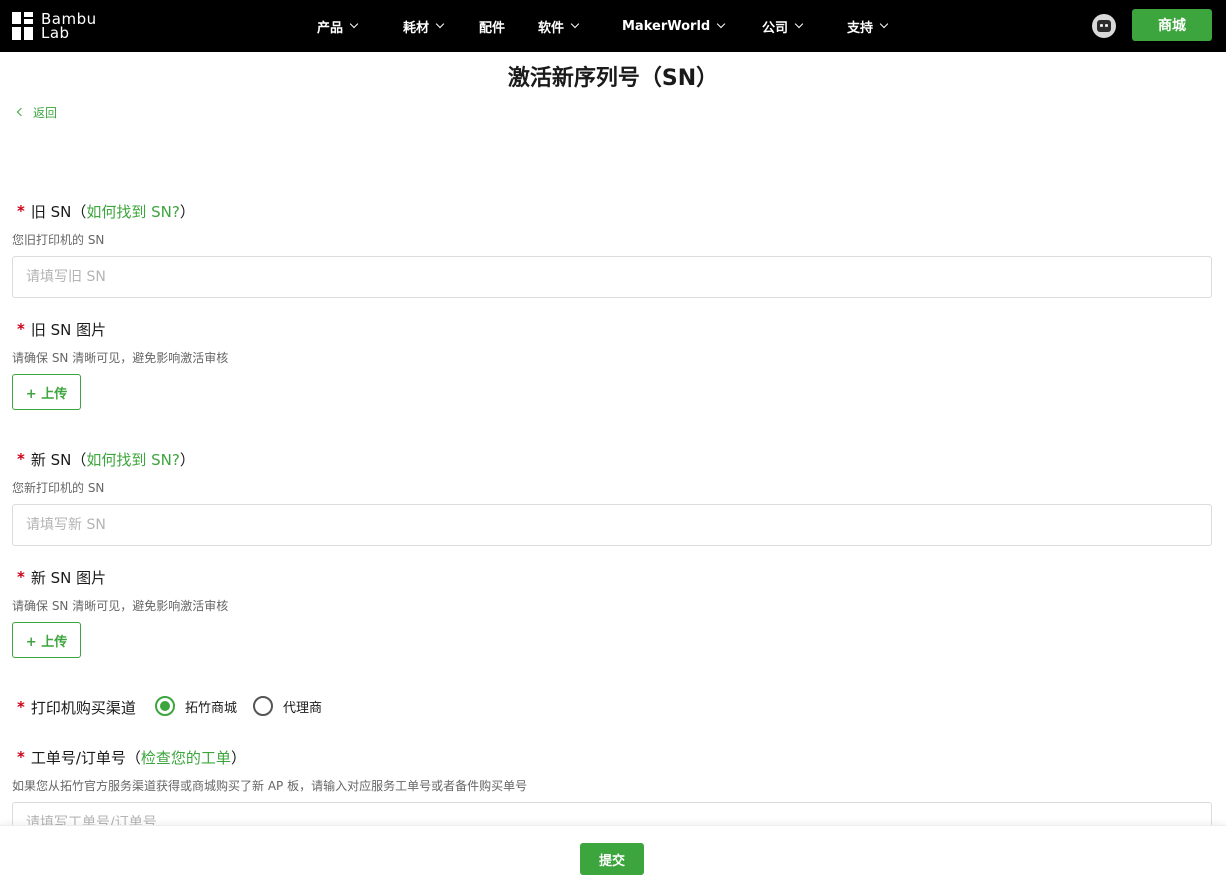  I want to click on channel-label: * 打印机购买渠道, so click(76, 707).